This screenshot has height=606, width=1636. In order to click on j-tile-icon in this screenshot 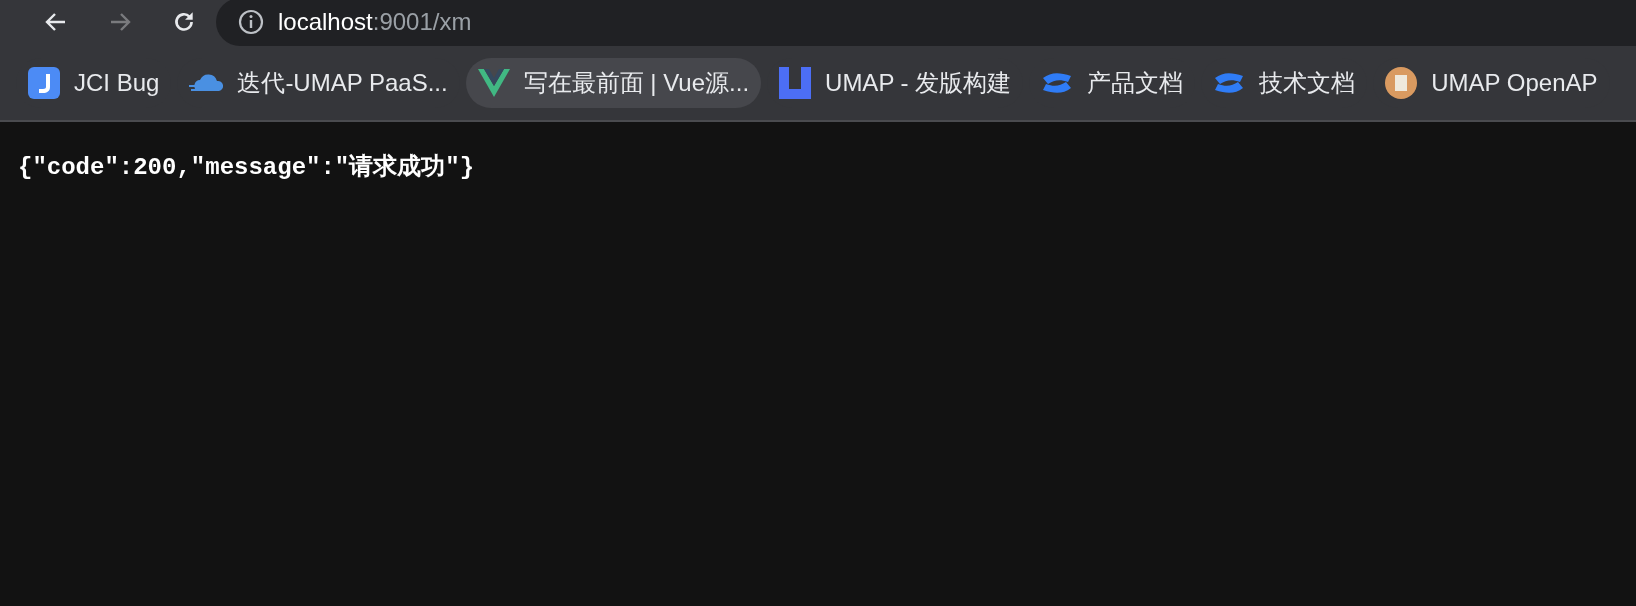, I will do `click(44, 83)`.